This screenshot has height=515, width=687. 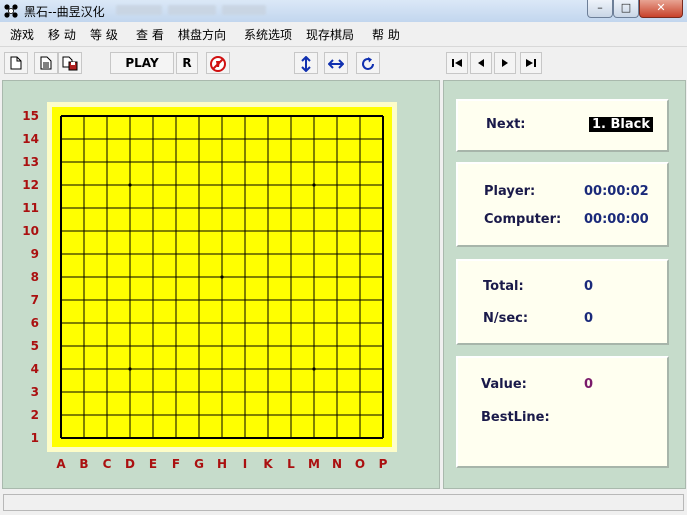 What do you see at coordinates (268, 464) in the screenshot?
I see `column-label: K` at bounding box center [268, 464].